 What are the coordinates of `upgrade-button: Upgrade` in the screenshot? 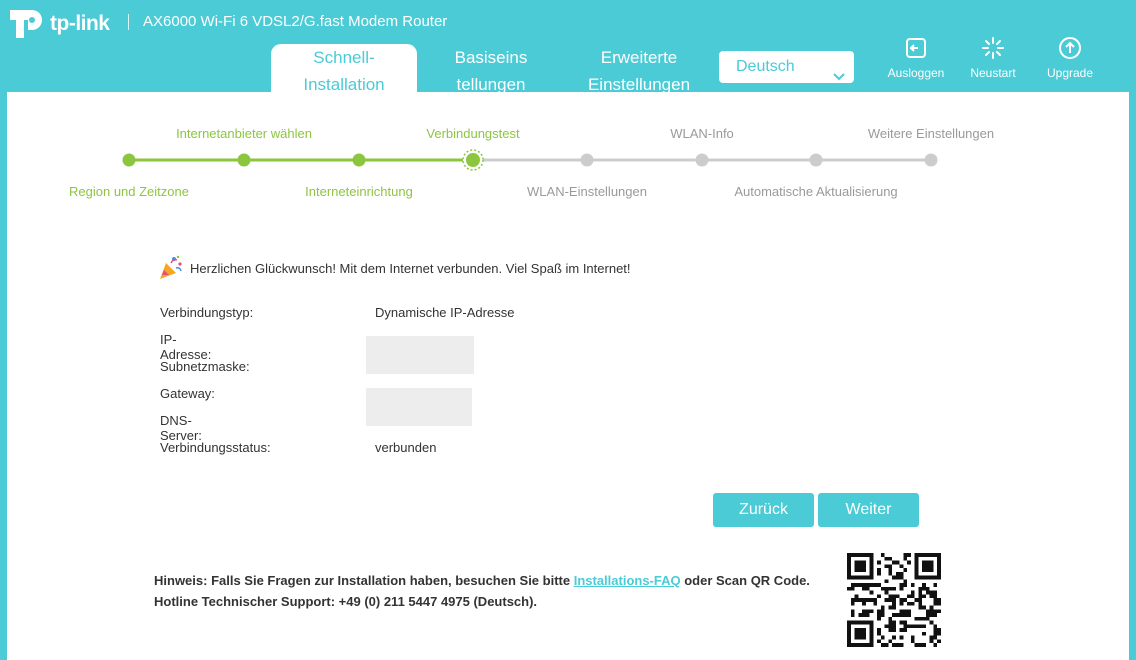 It's located at (1070, 58).